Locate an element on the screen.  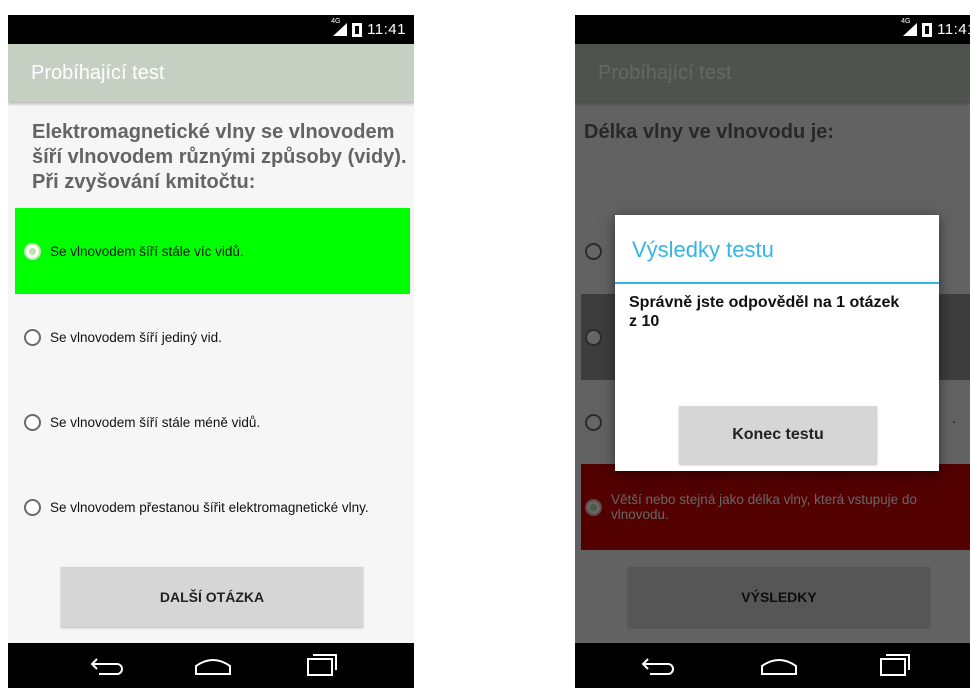
end-test-button: Konec testu is located at coordinates (778, 435).